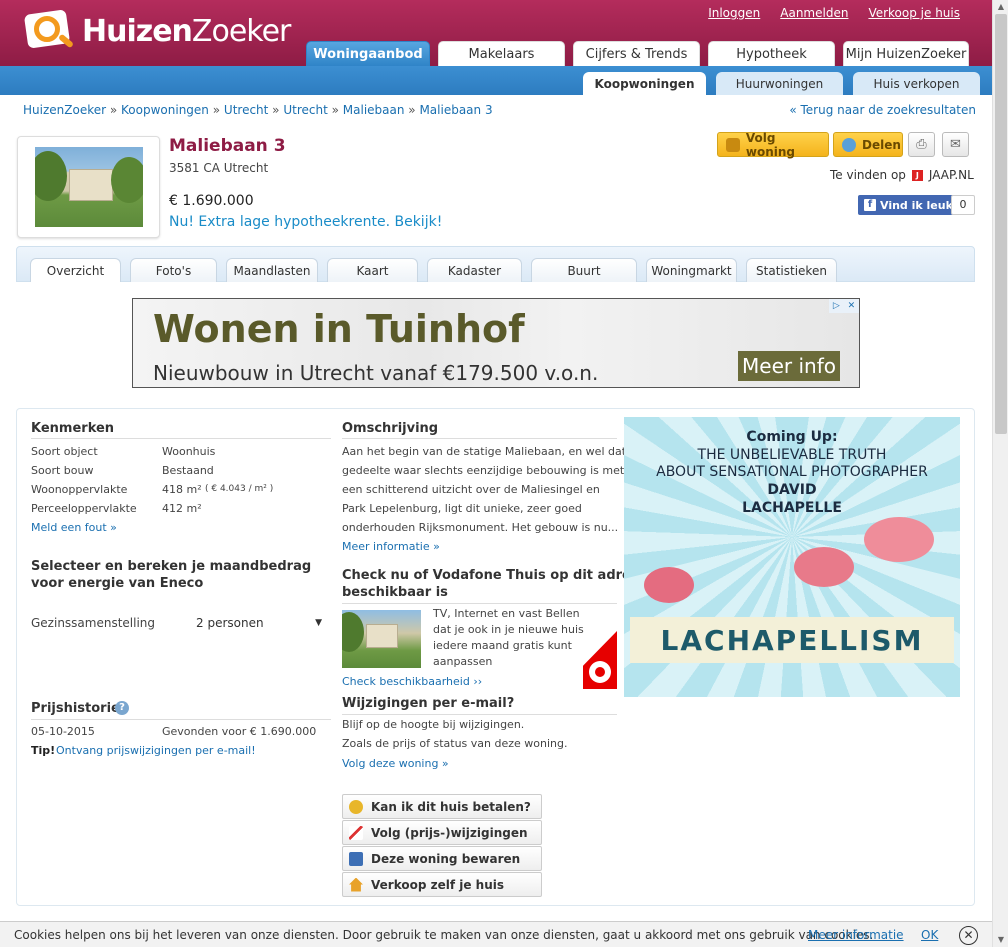 The image size is (1008, 947). I want to click on spec-value: 418 m², so click(182, 489).